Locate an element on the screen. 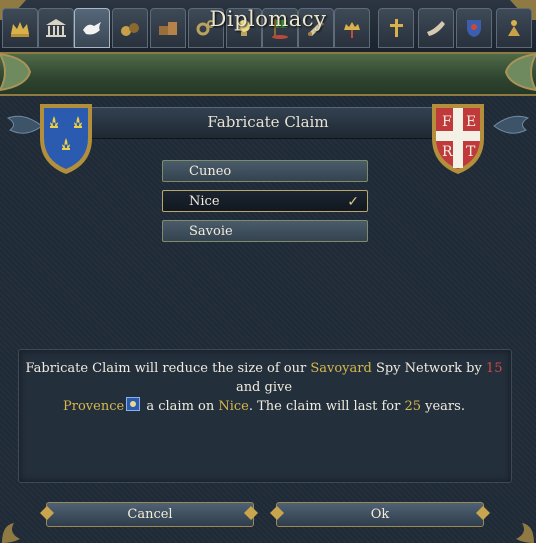  ok-button: Ok is located at coordinates (380, 514).